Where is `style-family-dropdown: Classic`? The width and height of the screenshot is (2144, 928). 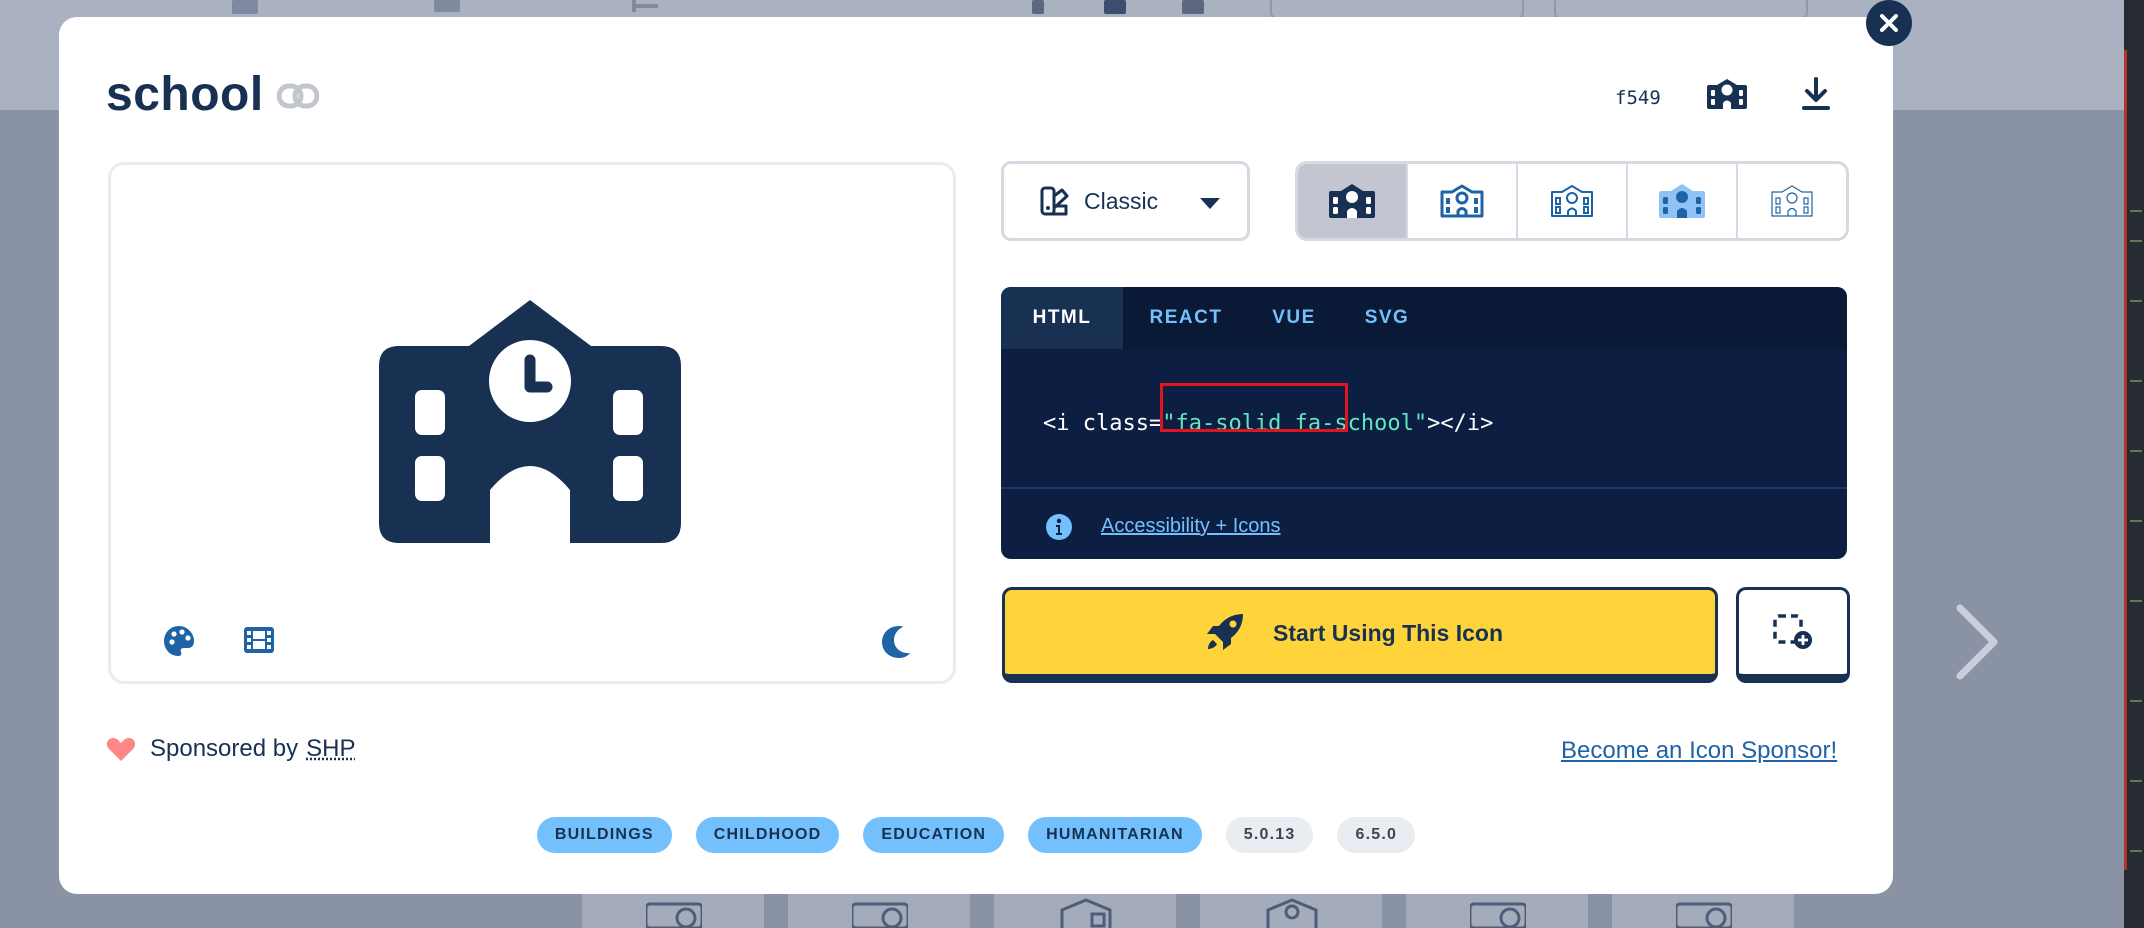
style-family-dropdown: Classic is located at coordinates (1125, 201).